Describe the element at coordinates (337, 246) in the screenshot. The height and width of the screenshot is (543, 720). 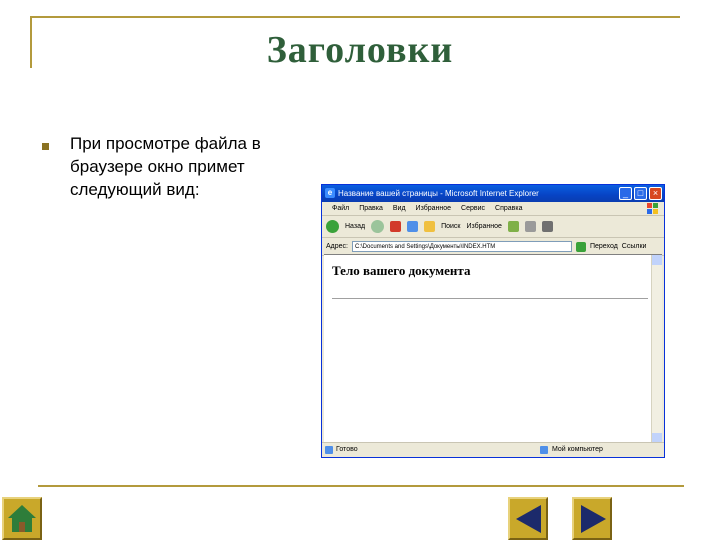
I see `address-label: Адрес:` at that location.